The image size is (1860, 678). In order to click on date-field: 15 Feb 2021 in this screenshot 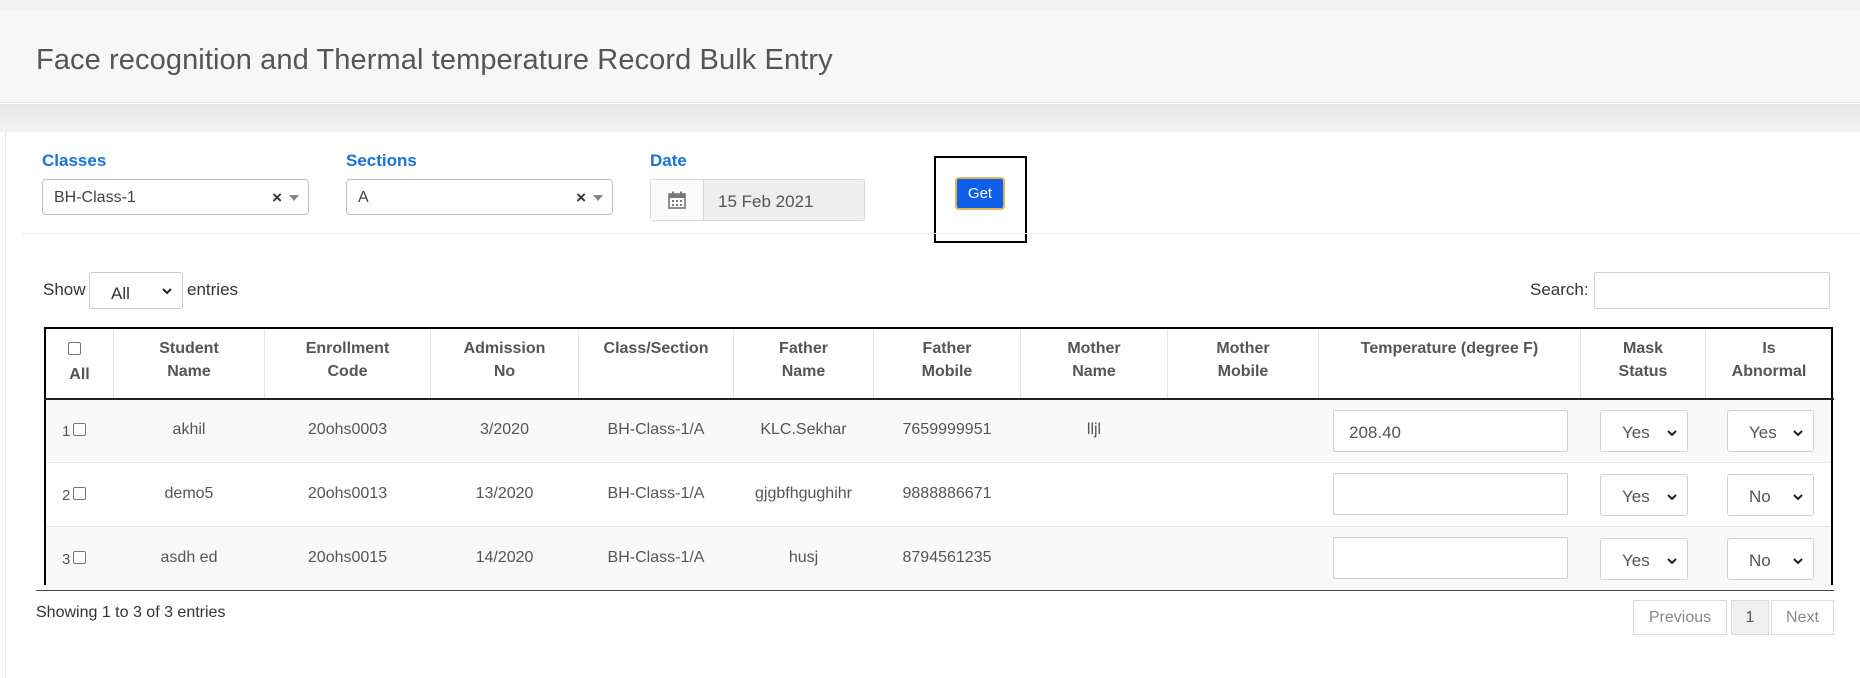, I will do `click(757, 200)`.